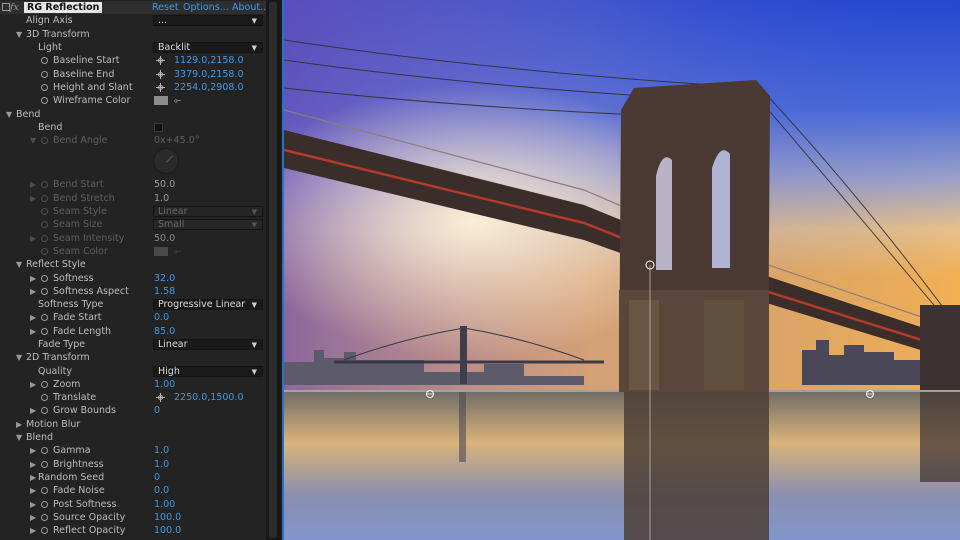 Image resolution: width=960 pixels, height=540 pixels. Describe the element at coordinates (6, 7) in the screenshot. I see `effect-enable-checkbox` at that location.